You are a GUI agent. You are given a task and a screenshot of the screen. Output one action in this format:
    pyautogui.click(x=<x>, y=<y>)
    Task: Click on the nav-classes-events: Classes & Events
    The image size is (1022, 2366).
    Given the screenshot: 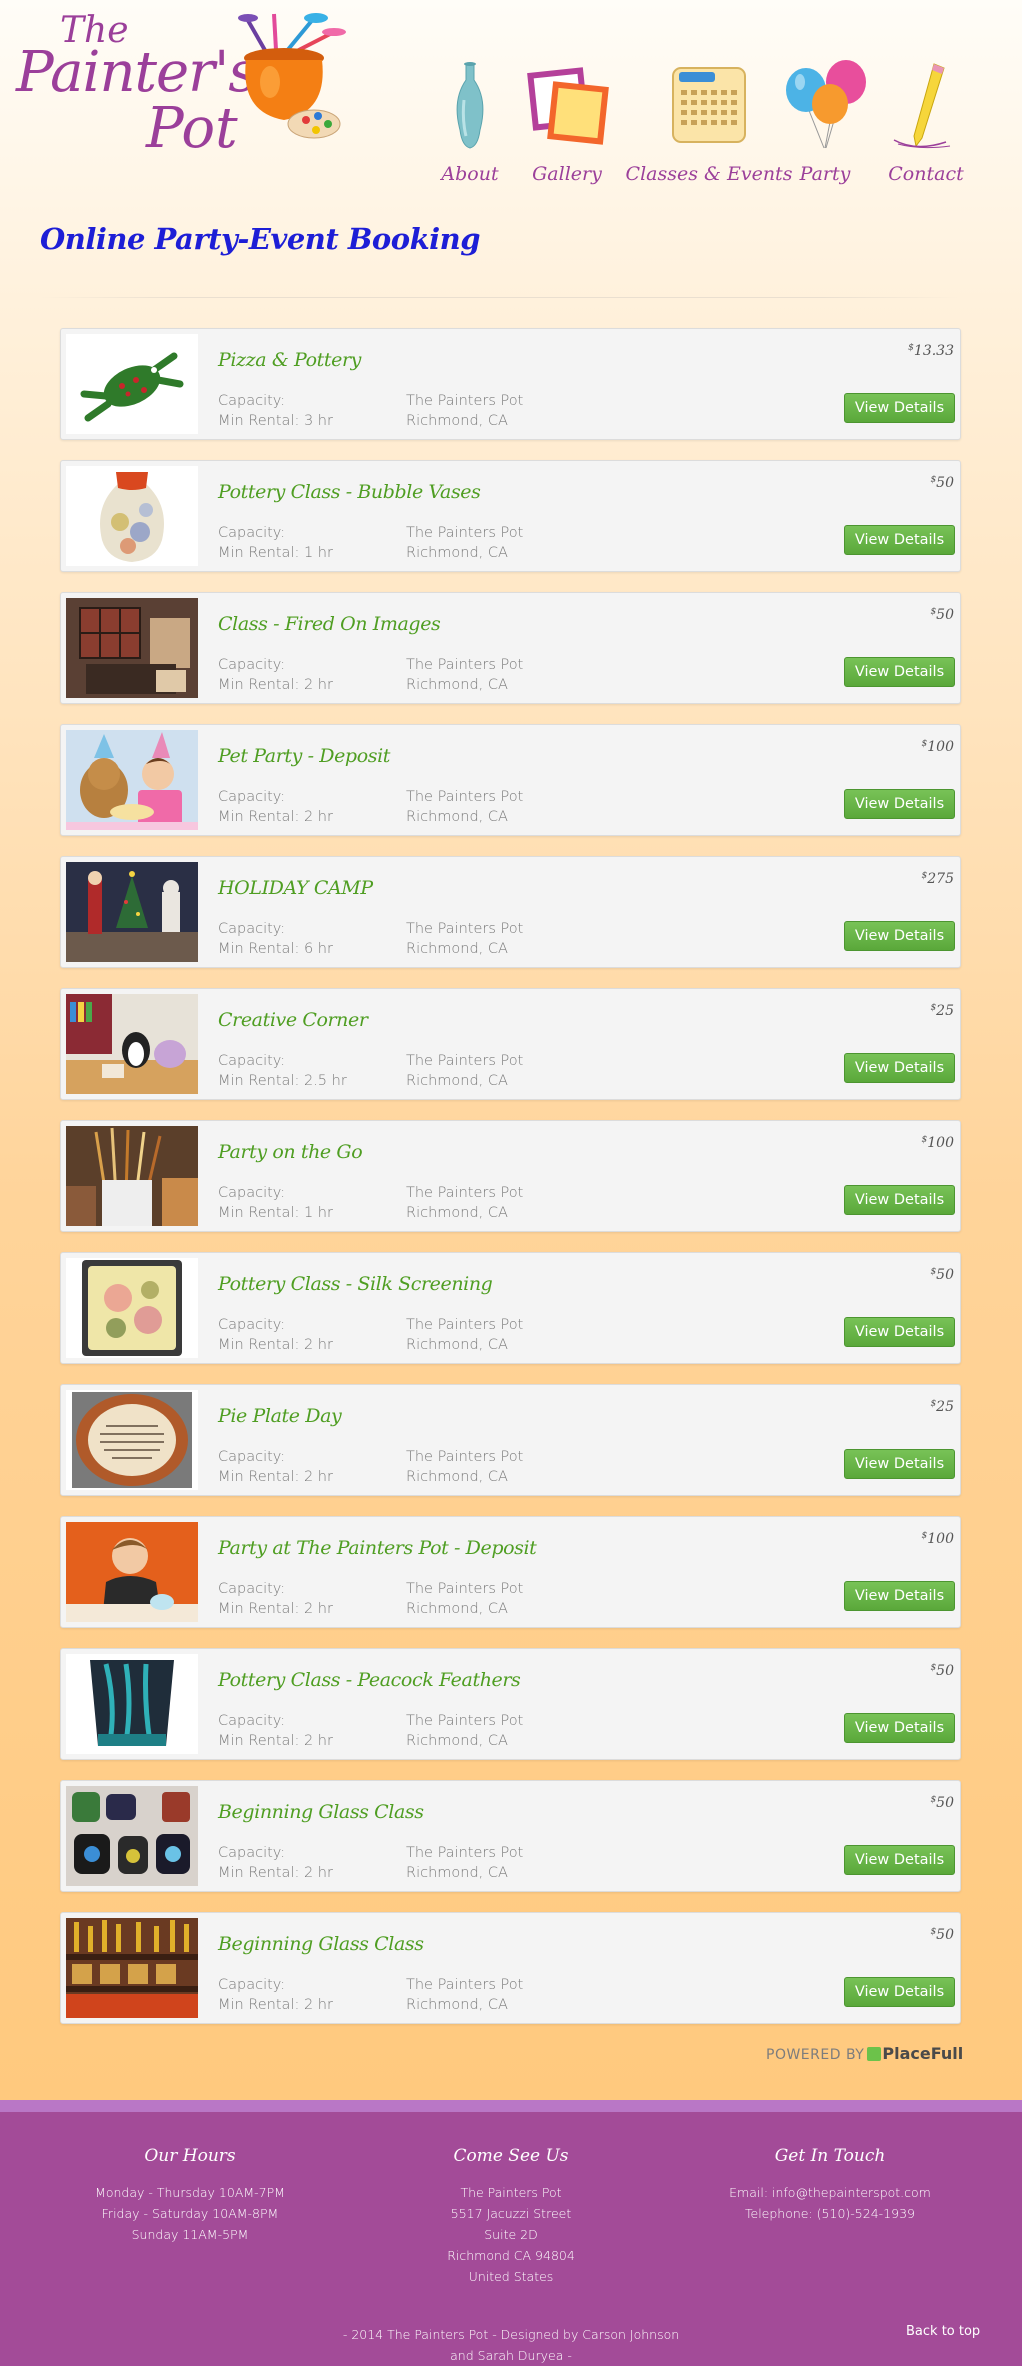 What is the action you would take?
    pyautogui.click(x=709, y=122)
    